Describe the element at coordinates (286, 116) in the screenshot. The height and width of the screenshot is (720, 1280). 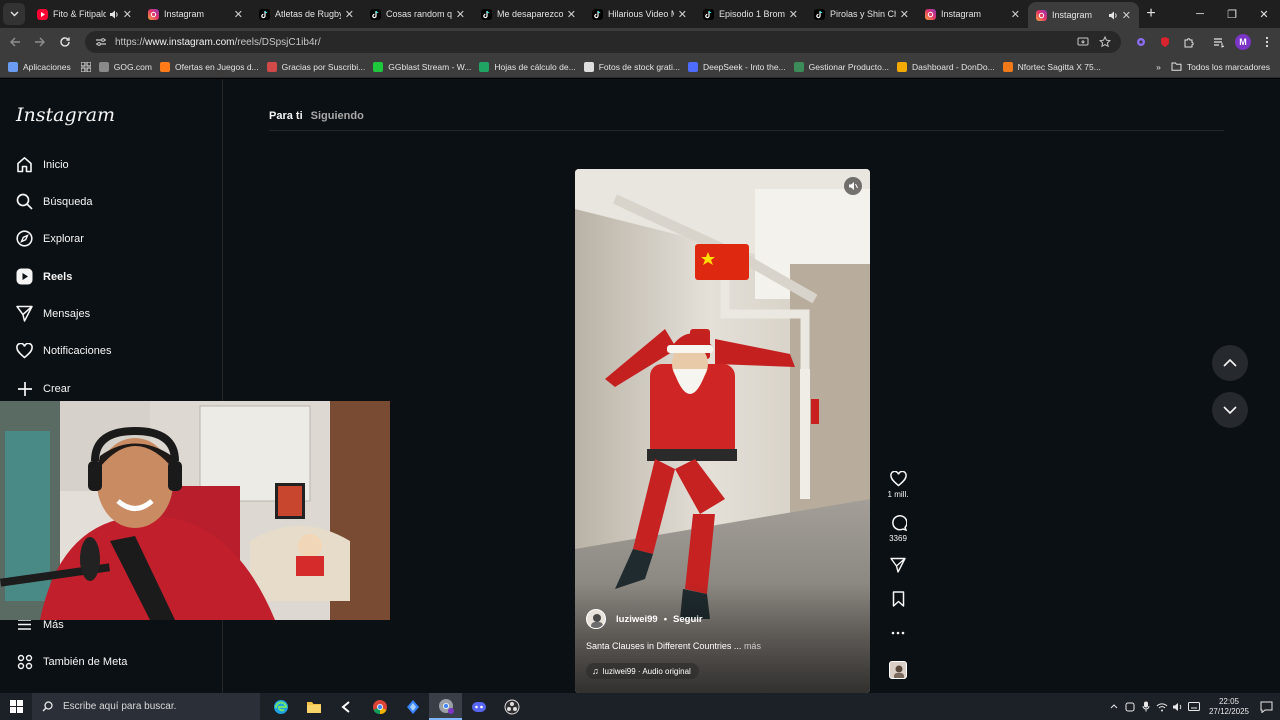
I see `tab-para-ti: Para ti` at that location.